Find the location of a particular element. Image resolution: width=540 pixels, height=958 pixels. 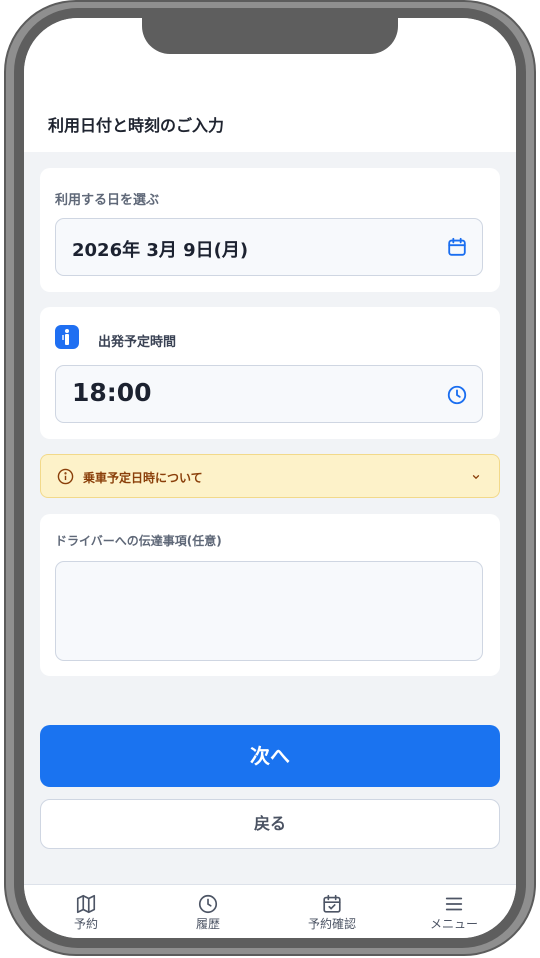

calendar-check-icon is located at coordinates (332, 903).